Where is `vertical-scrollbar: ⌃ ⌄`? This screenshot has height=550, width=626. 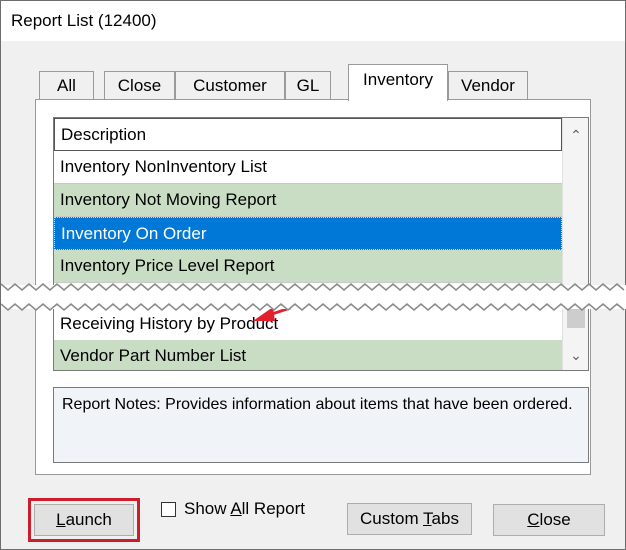 vertical-scrollbar: ⌃ ⌄ is located at coordinates (575, 244).